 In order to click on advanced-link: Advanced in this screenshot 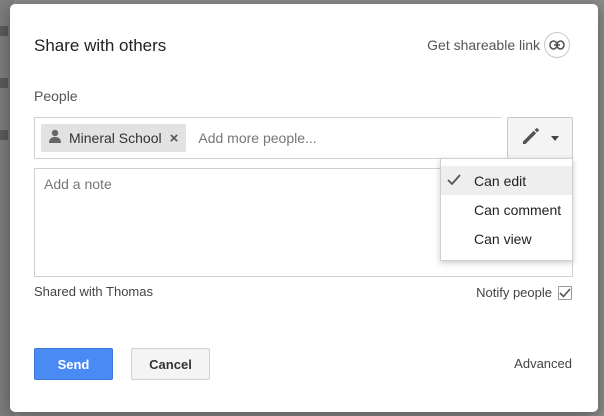, I will do `click(543, 363)`.